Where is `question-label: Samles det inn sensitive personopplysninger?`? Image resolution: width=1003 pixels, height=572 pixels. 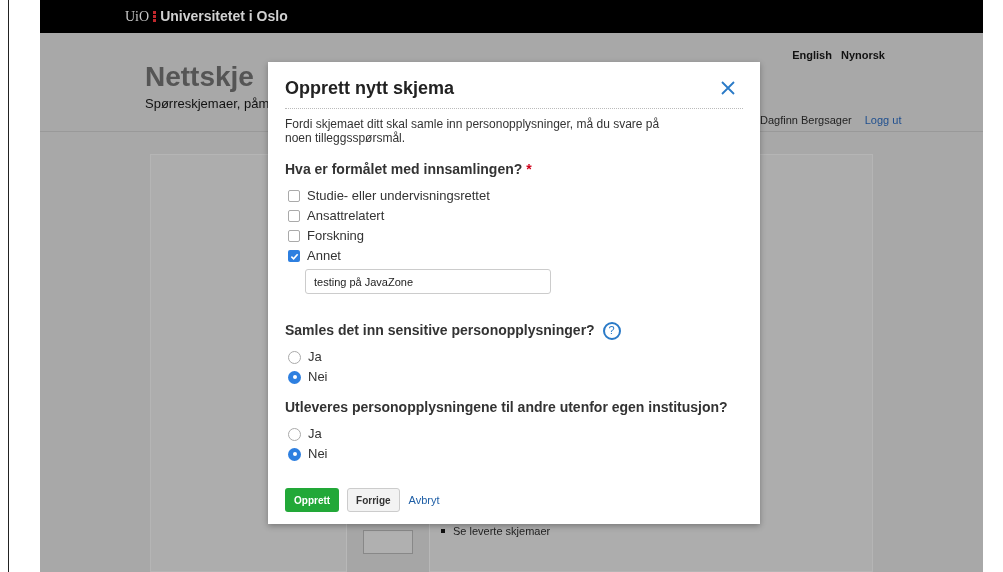 question-label: Samles det inn sensitive personopplysninger? is located at coordinates (440, 330).